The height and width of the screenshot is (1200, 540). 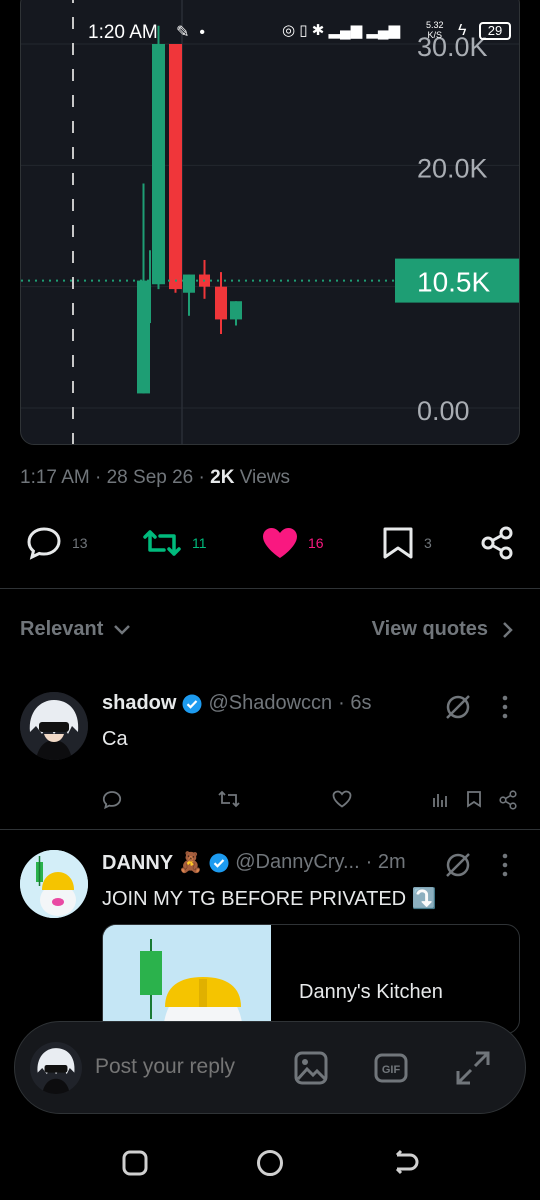 I want to click on image-icon, so click(x=311, y=1068).